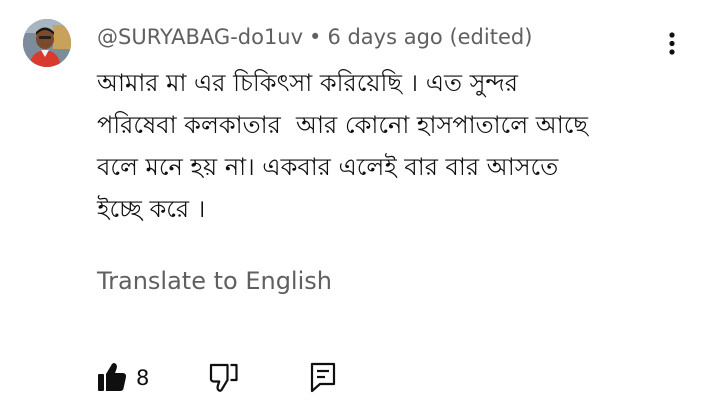 This screenshot has width=720, height=419. I want to click on like-button, so click(112, 377).